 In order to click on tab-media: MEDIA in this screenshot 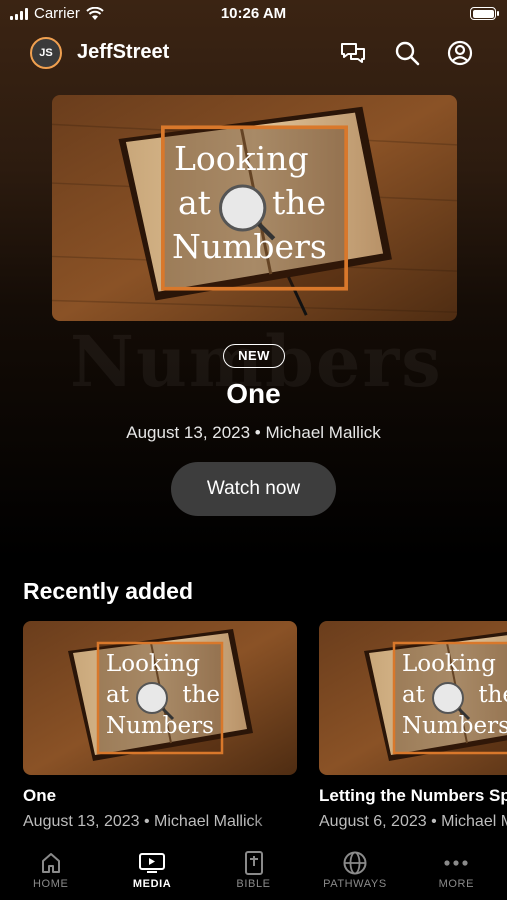, I will do `click(151, 870)`.